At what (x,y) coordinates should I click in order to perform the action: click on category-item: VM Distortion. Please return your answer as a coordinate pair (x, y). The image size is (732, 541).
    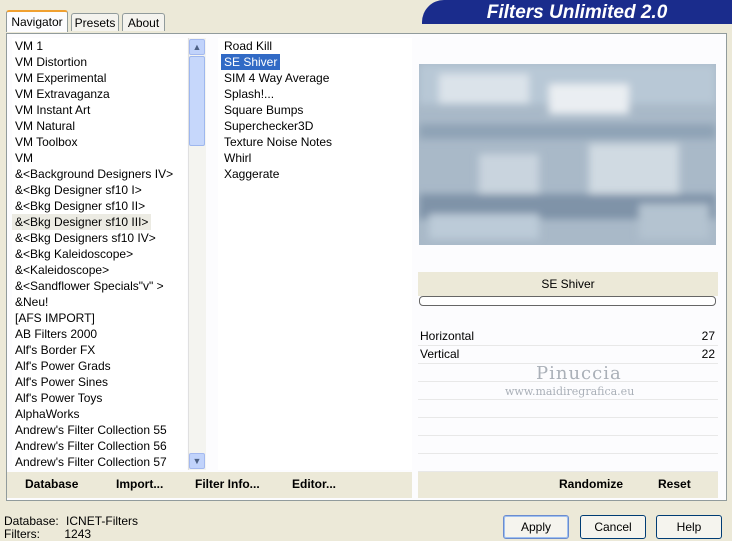
    Looking at the image, I should click on (51, 62).